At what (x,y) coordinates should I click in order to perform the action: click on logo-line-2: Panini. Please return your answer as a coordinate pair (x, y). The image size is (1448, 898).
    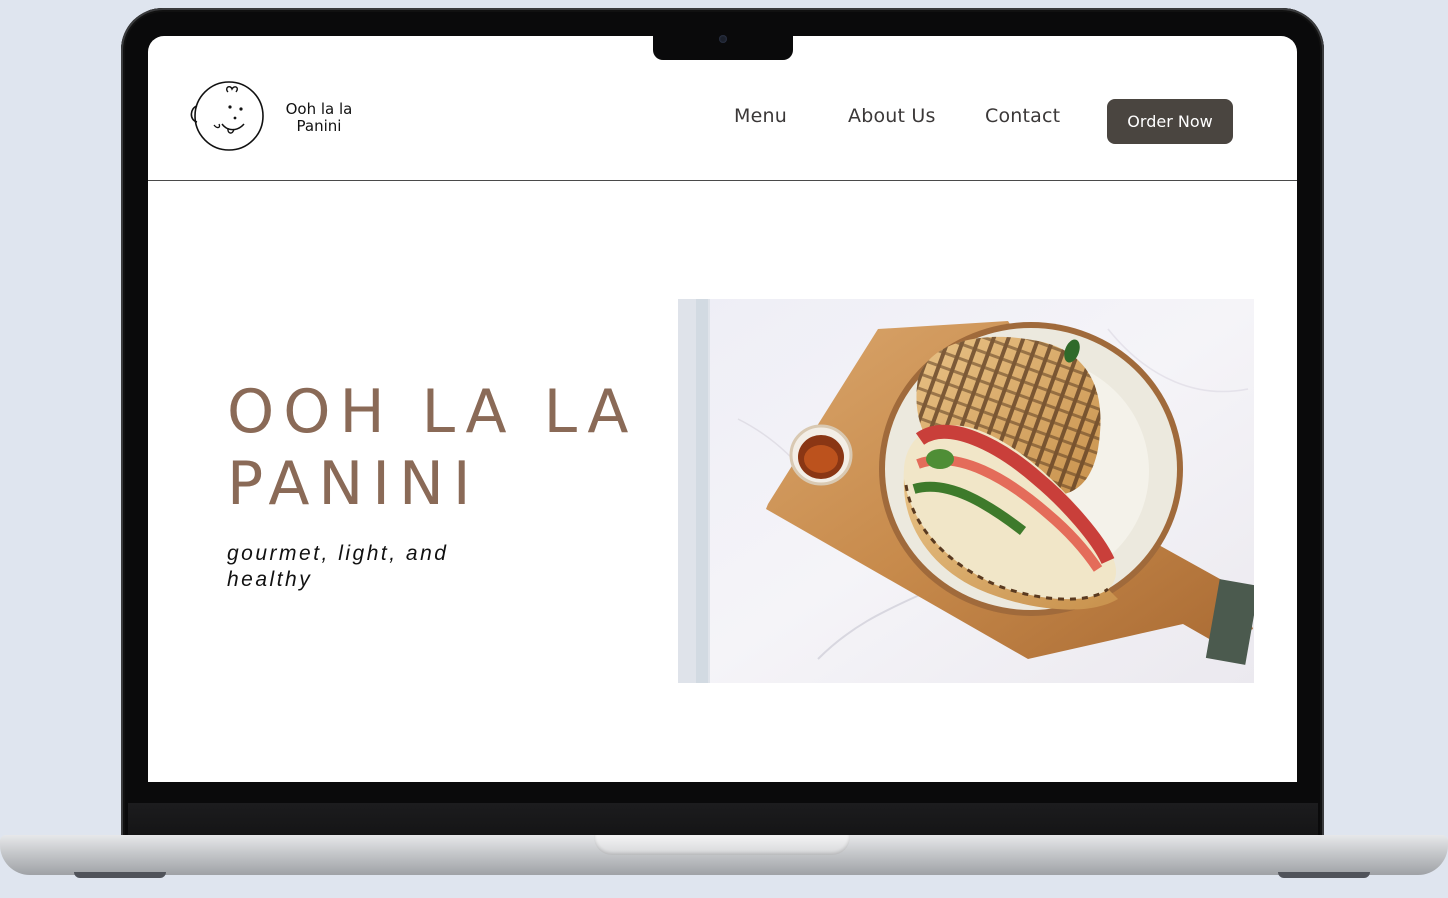
    Looking at the image, I should click on (319, 126).